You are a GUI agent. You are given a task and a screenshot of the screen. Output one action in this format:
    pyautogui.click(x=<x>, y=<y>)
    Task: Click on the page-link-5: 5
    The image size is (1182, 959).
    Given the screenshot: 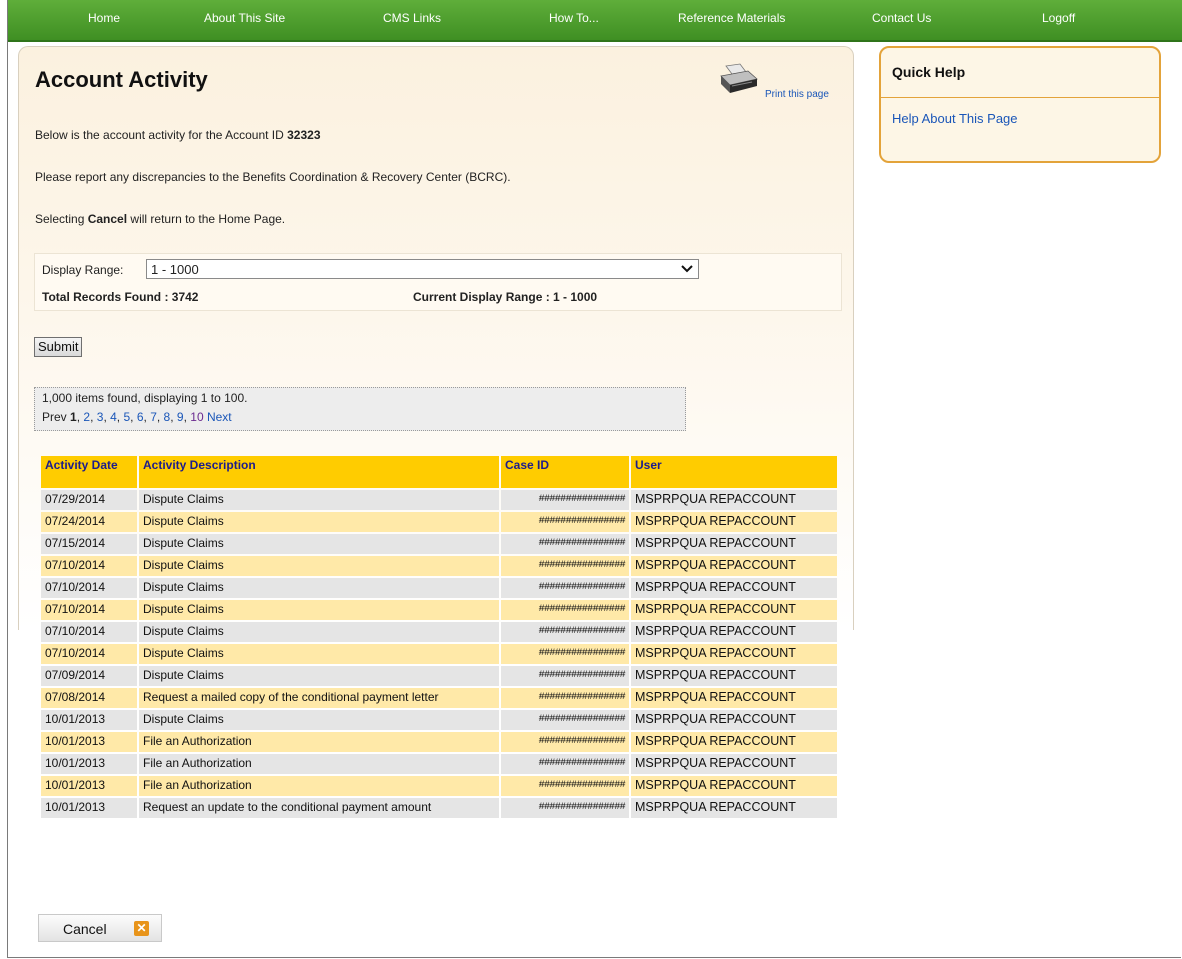 What is the action you would take?
    pyautogui.click(x=126, y=417)
    